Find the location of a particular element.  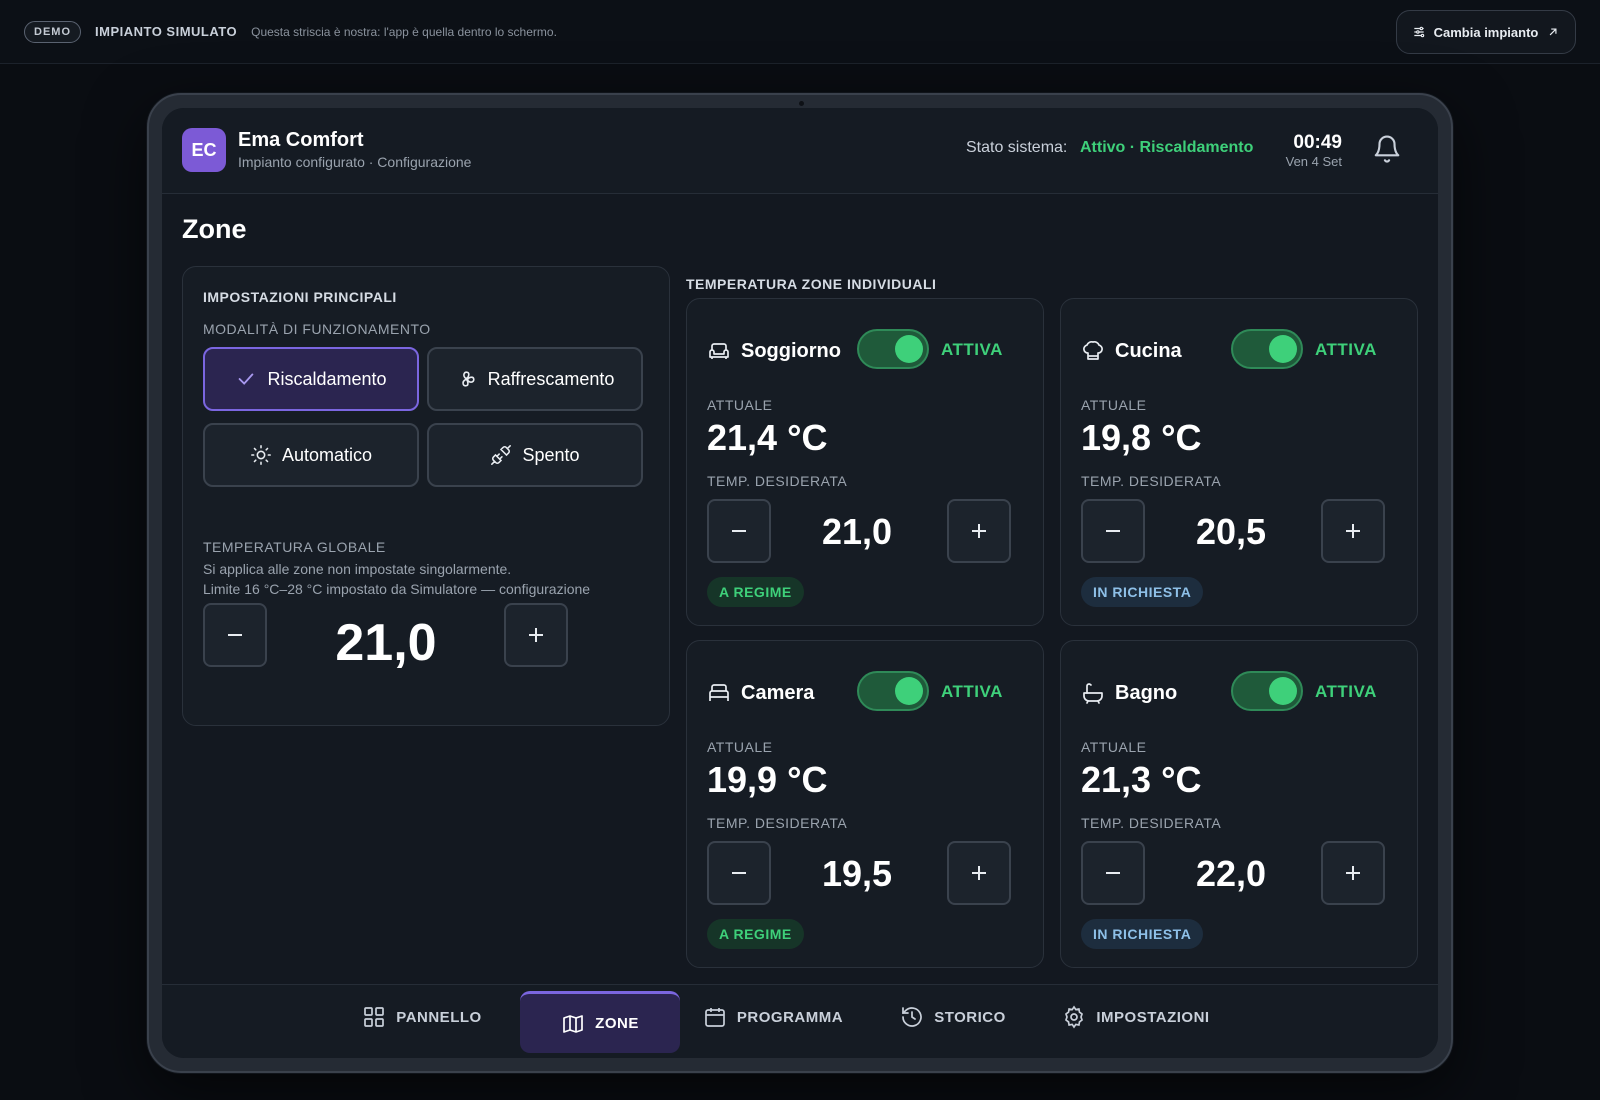

global-decrease-button is located at coordinates (235, 635).